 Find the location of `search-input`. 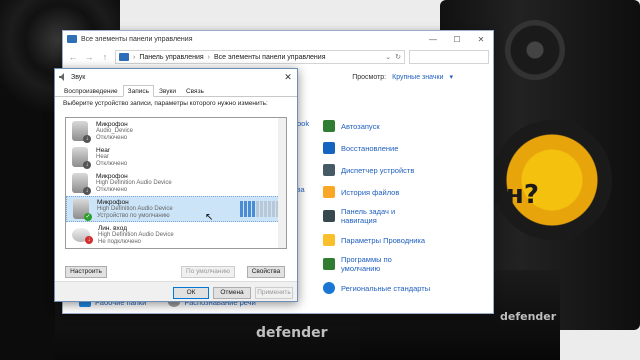

search-input is located at coordinates (449, 57).